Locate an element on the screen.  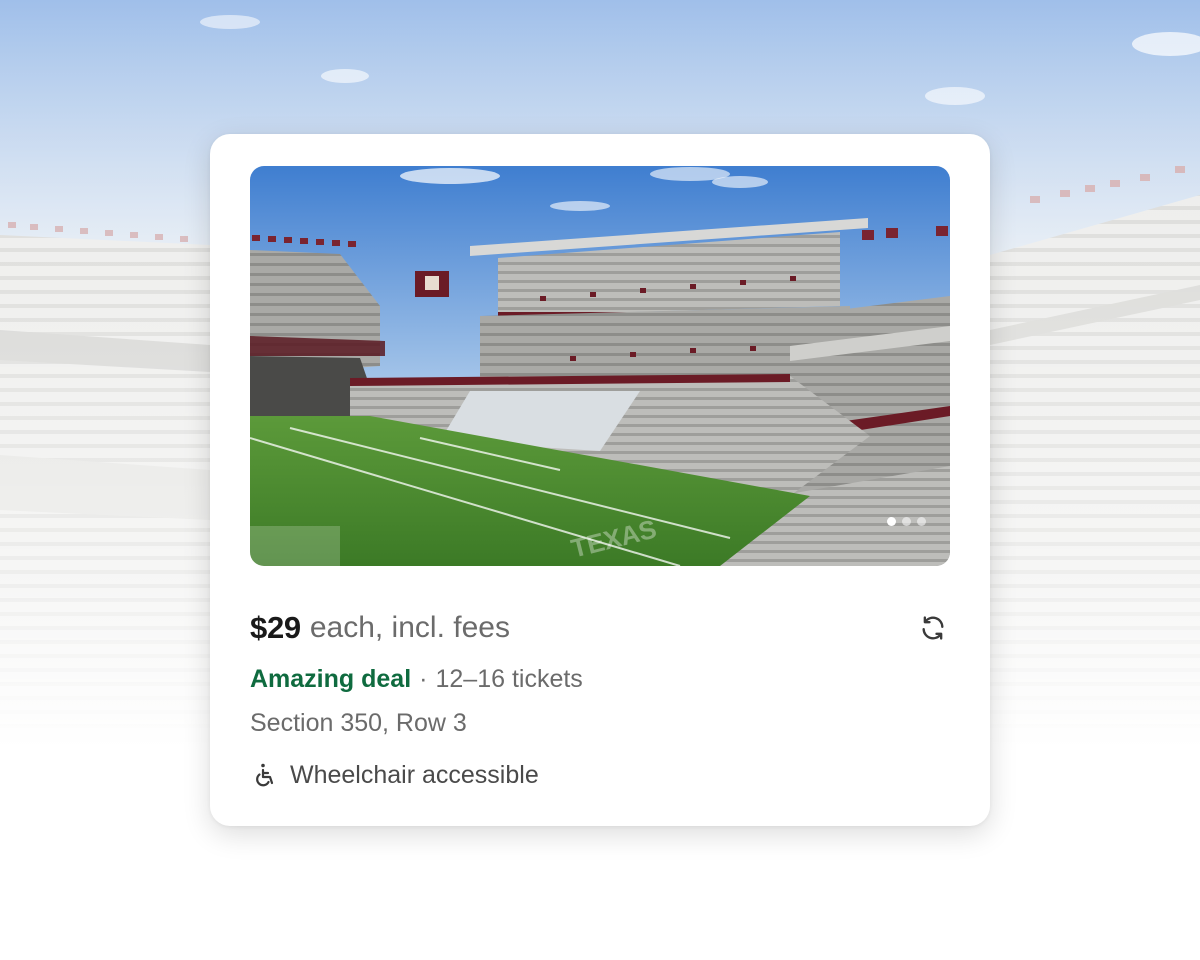
section-row-label: Section 350, Row 3 is located at coordinates (358, 722).